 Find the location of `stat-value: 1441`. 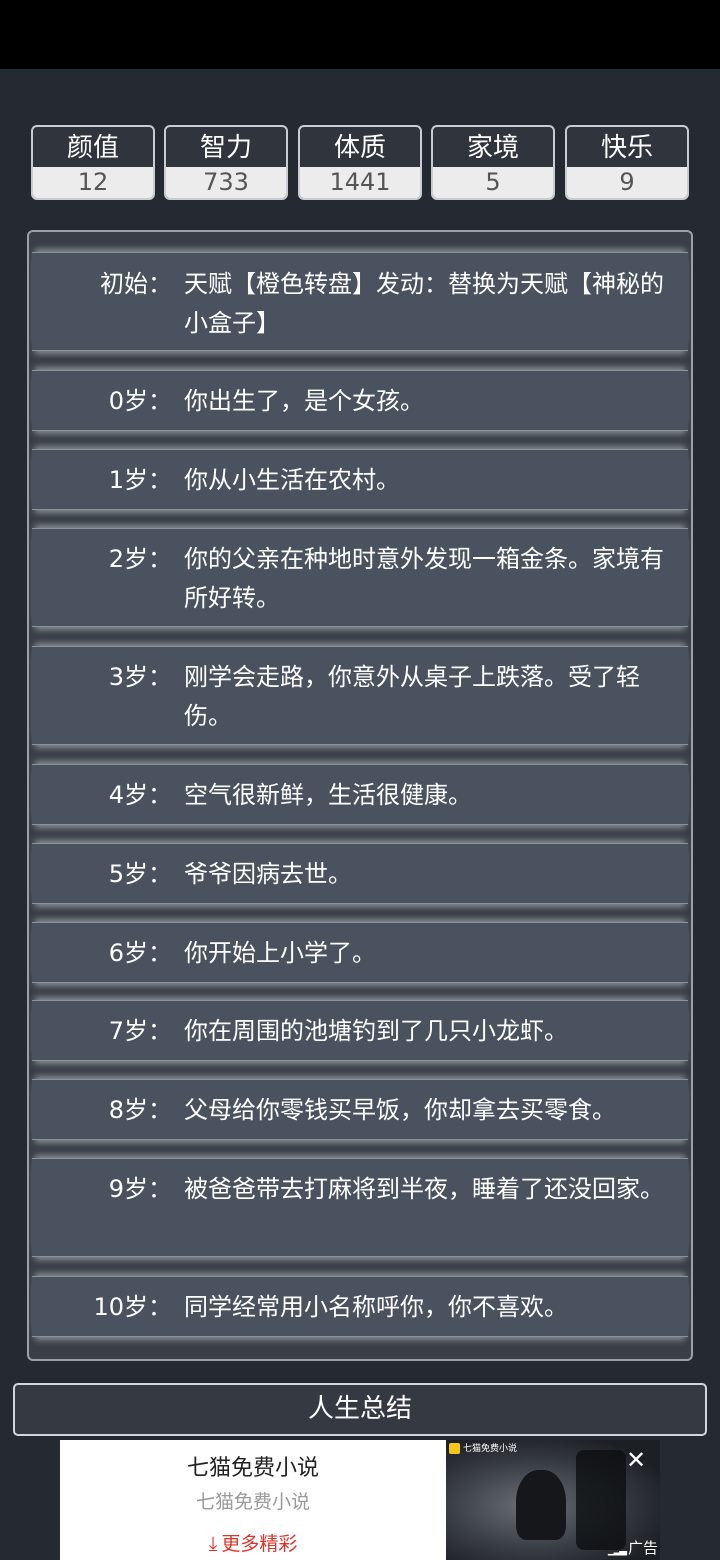

stat-value: 1441 is located at coordinates (360, 182).